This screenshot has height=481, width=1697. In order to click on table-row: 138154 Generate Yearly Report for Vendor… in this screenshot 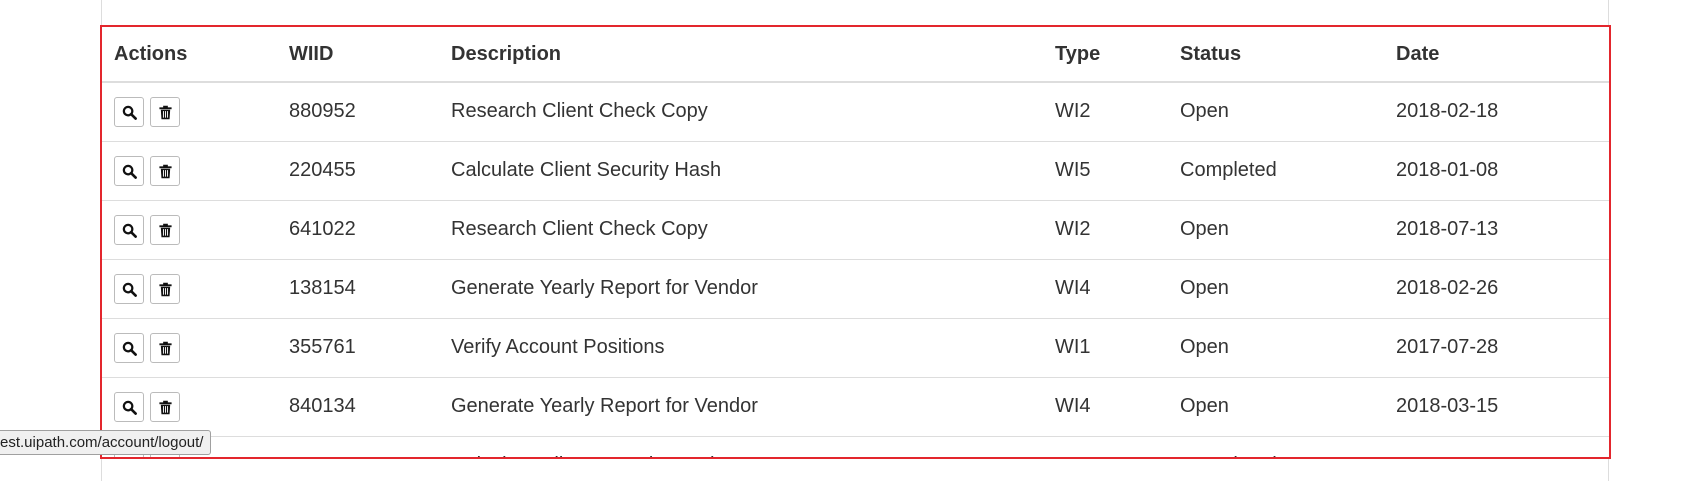, I will do `click(855, 288)`.